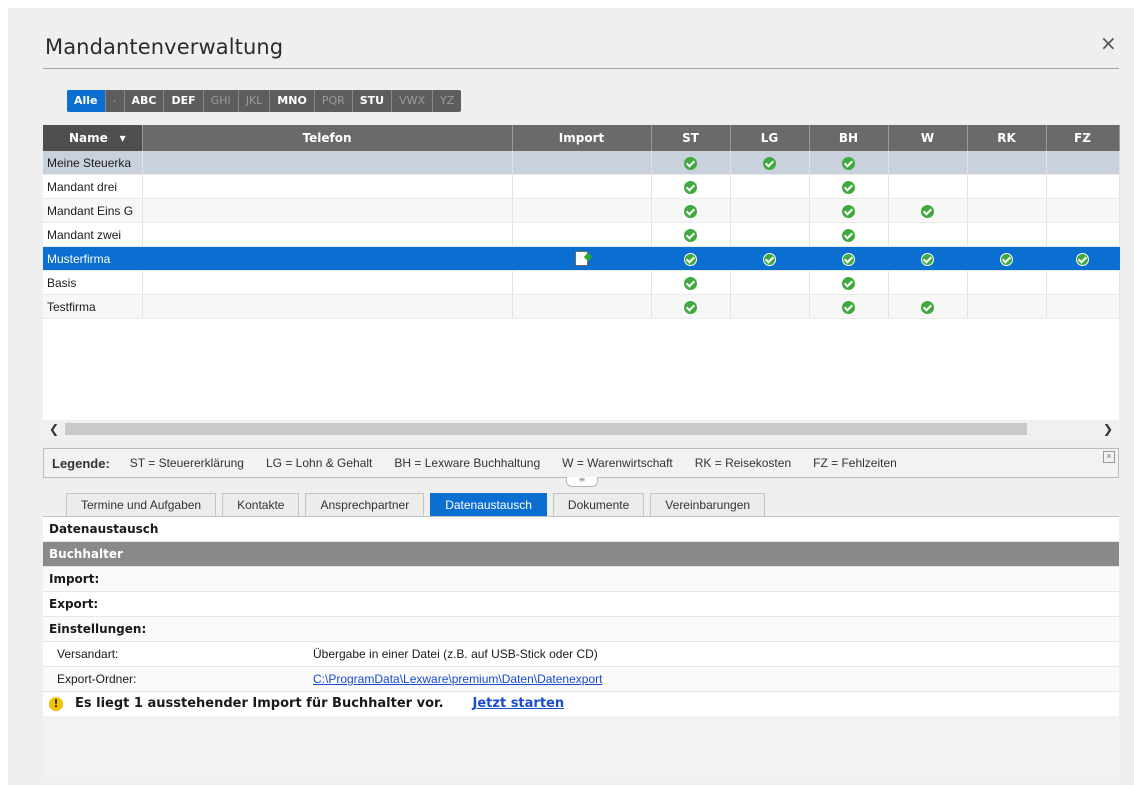  What do you see at coordinates (365, 504) in the screenshot?
I see `tab-ansprechpartner: Ansprechpartner` at bounding box center [365, 504].